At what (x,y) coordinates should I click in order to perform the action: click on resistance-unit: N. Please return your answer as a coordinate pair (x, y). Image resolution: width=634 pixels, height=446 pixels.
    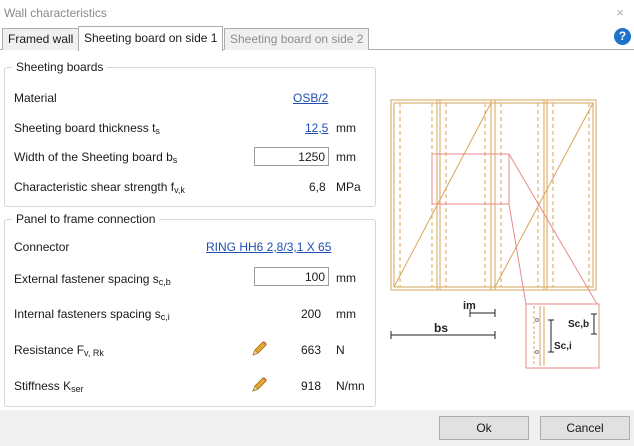
    Looking at the image, I should click on (340, 350).